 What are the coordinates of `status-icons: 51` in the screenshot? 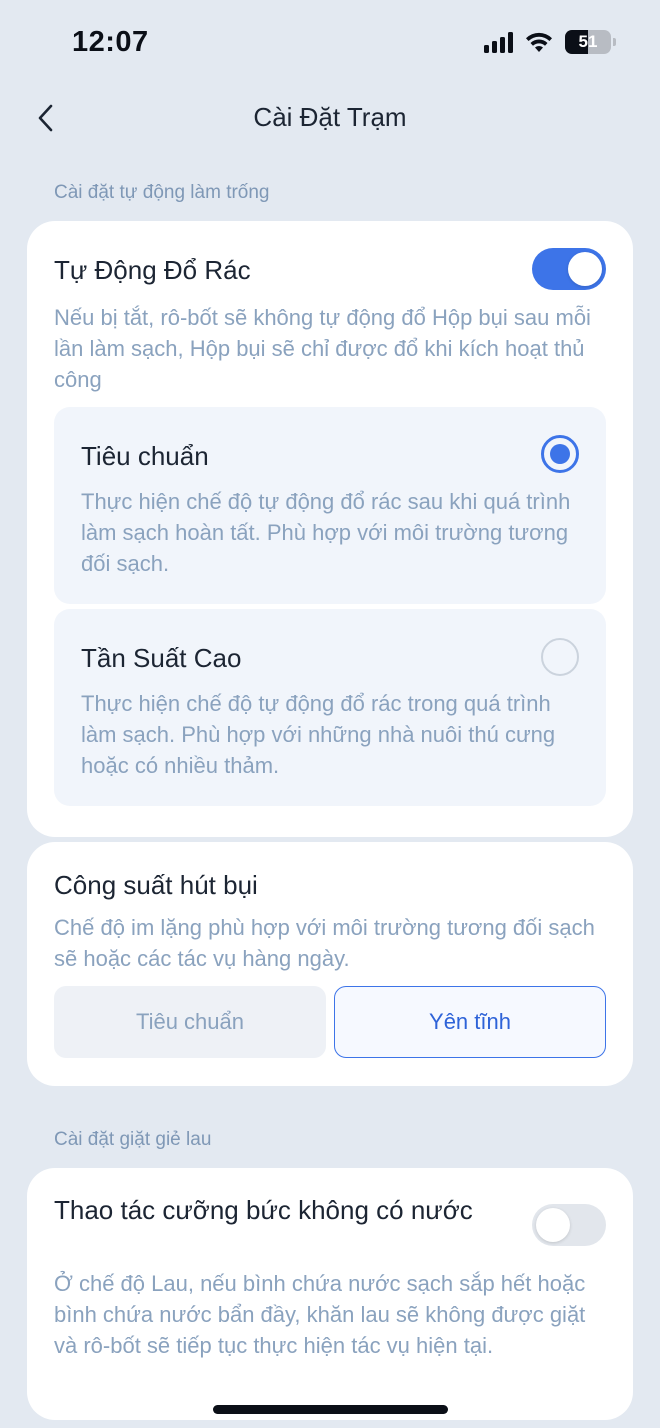 It's located at (550, 42).